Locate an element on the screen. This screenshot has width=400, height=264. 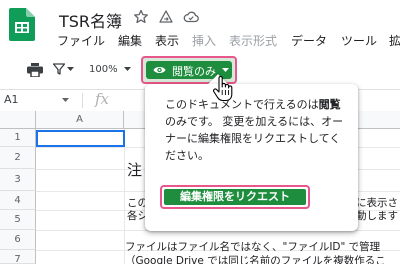
row-header-4: 4 is located at coordinates (18, 200).